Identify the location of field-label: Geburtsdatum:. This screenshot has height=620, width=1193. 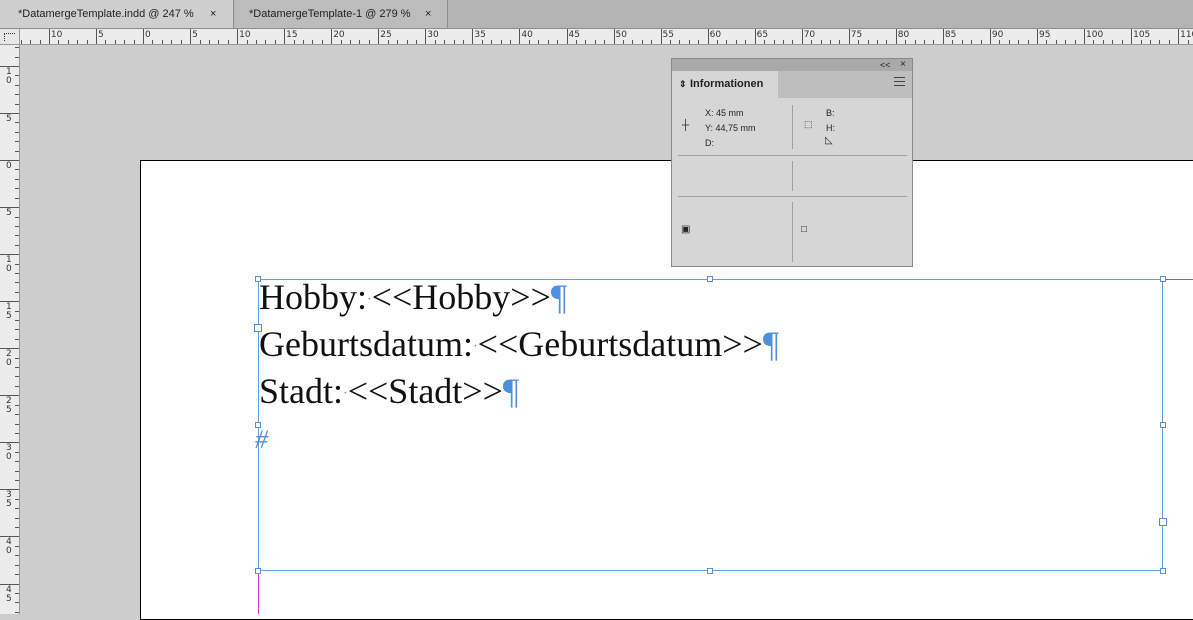
(366, 344).